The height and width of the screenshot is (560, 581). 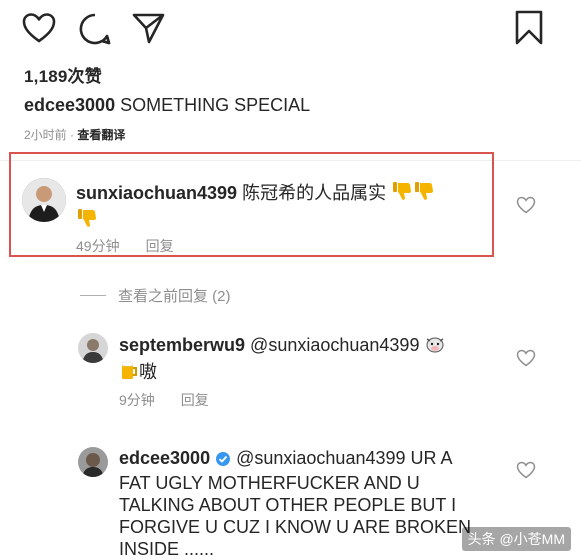 What do you see at coordinates (295, 527) in the screenshot?
I see `reply-text-line: FORGIVE U CUZ I KNOW U ARE BROKEN` at bounding box center [295, 527].